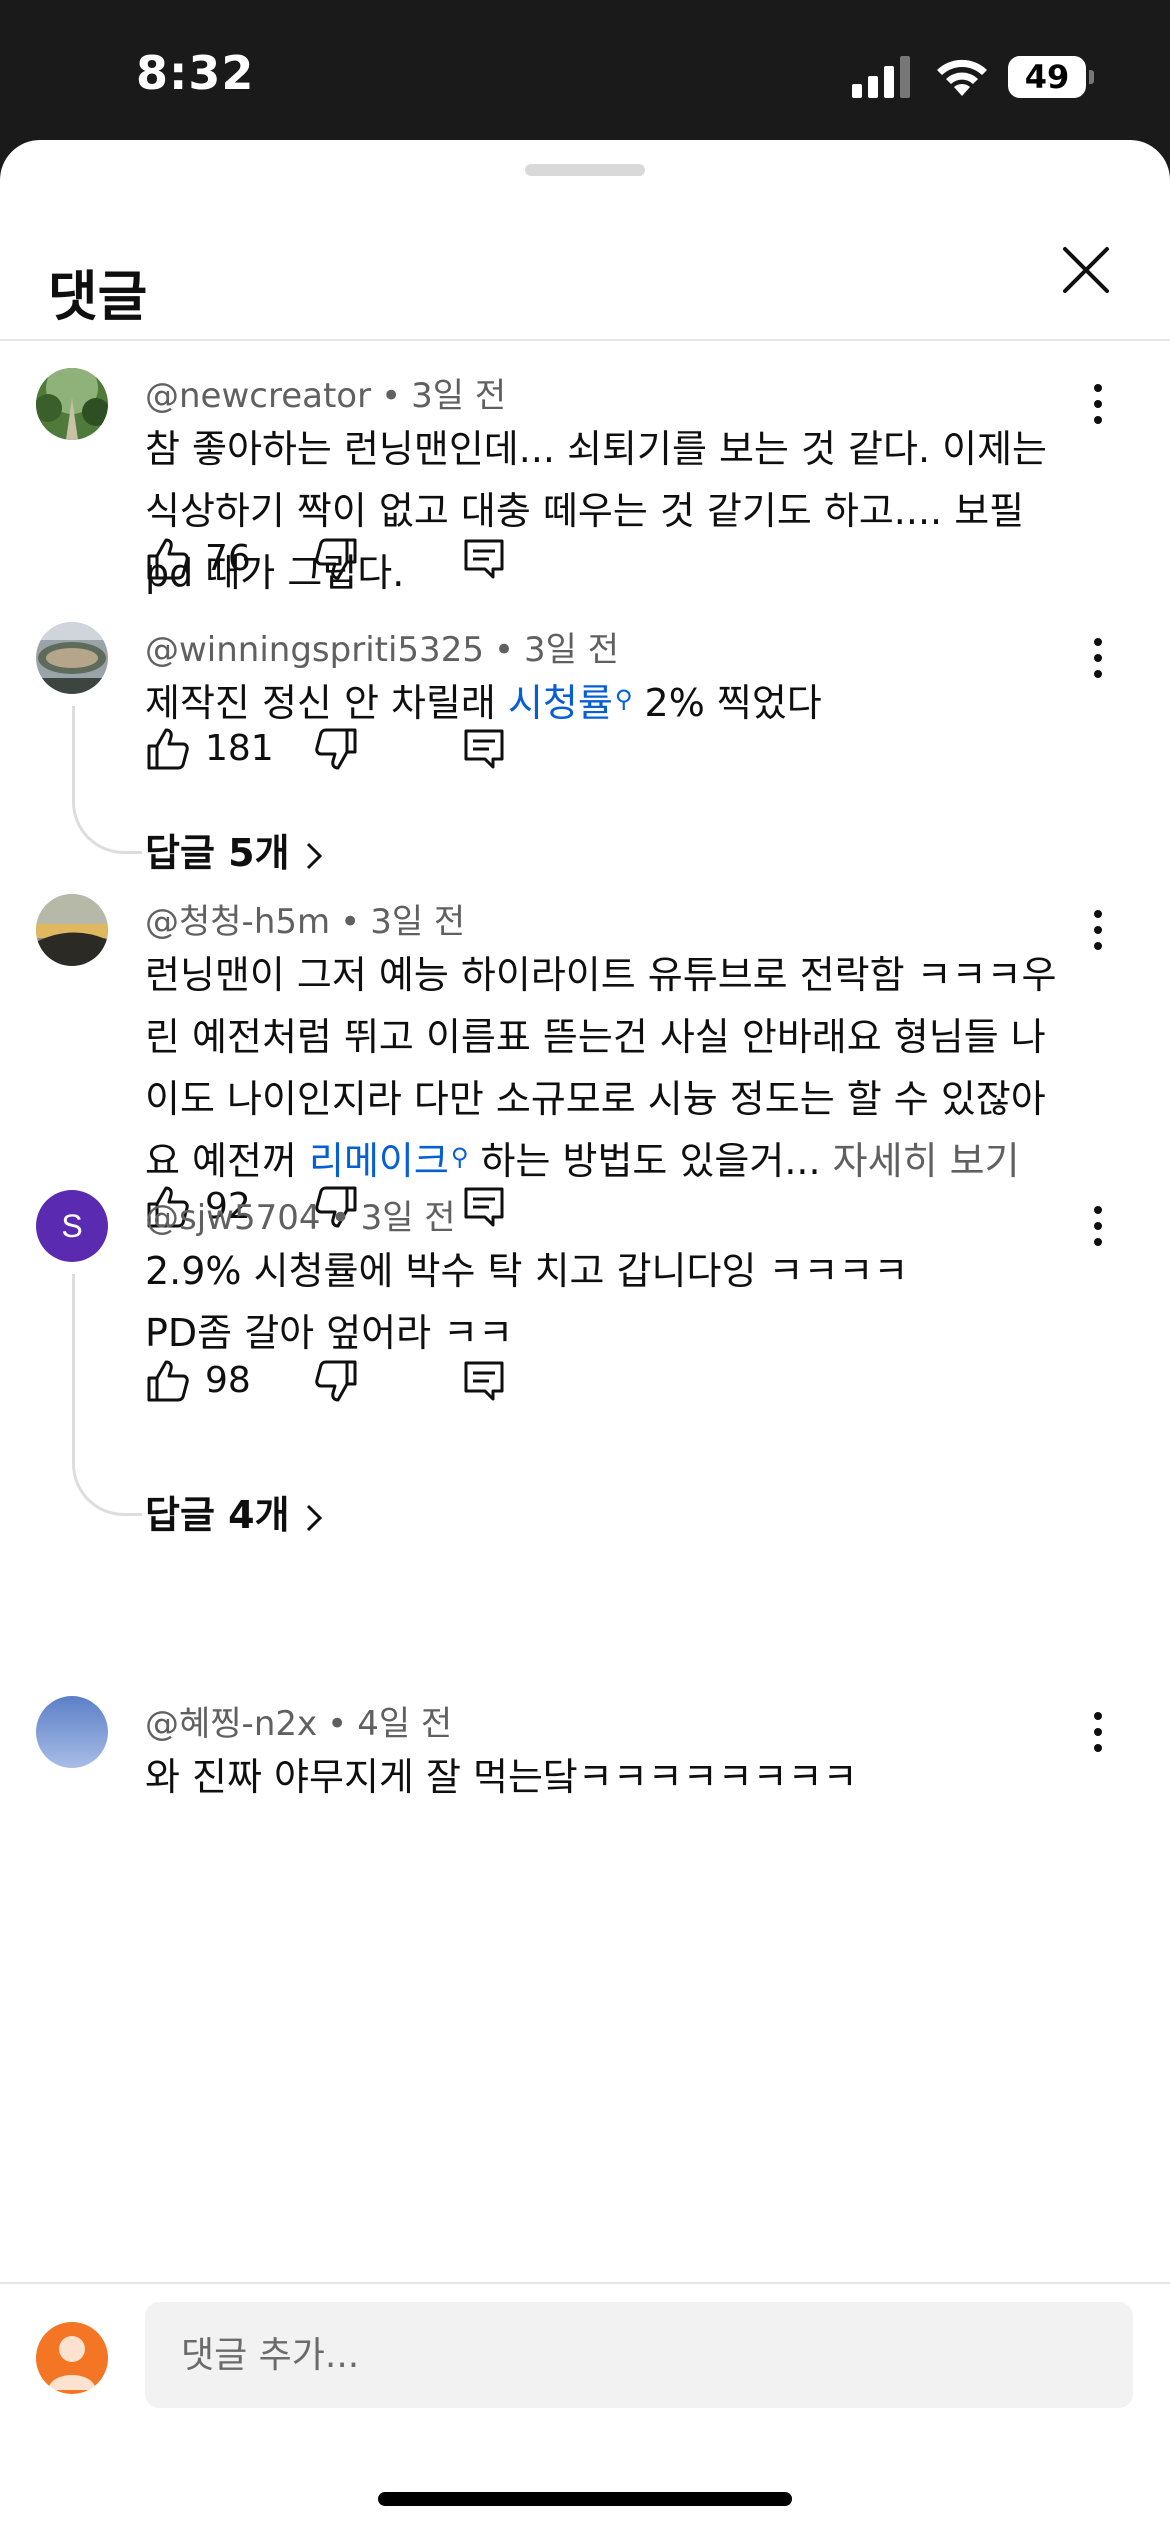  I want to click on view-replies-button: 답글 4개, so click(235, 1511).